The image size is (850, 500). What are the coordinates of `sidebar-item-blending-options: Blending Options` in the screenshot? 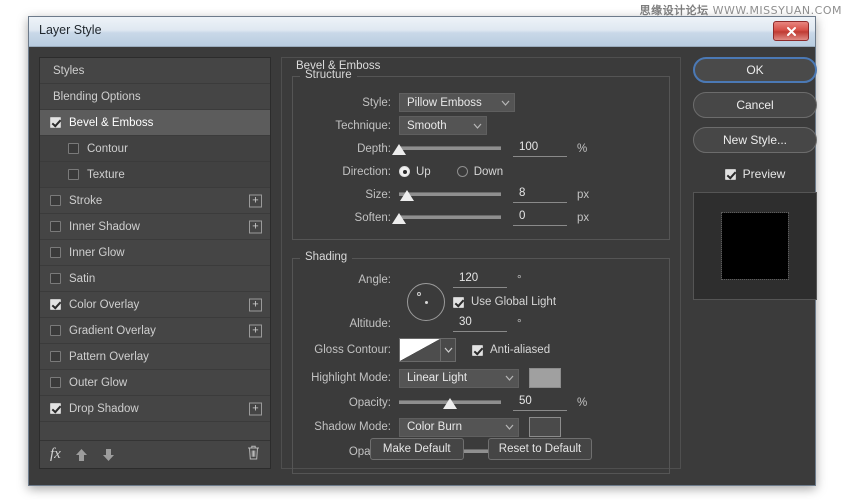 It's located at (155, 97).